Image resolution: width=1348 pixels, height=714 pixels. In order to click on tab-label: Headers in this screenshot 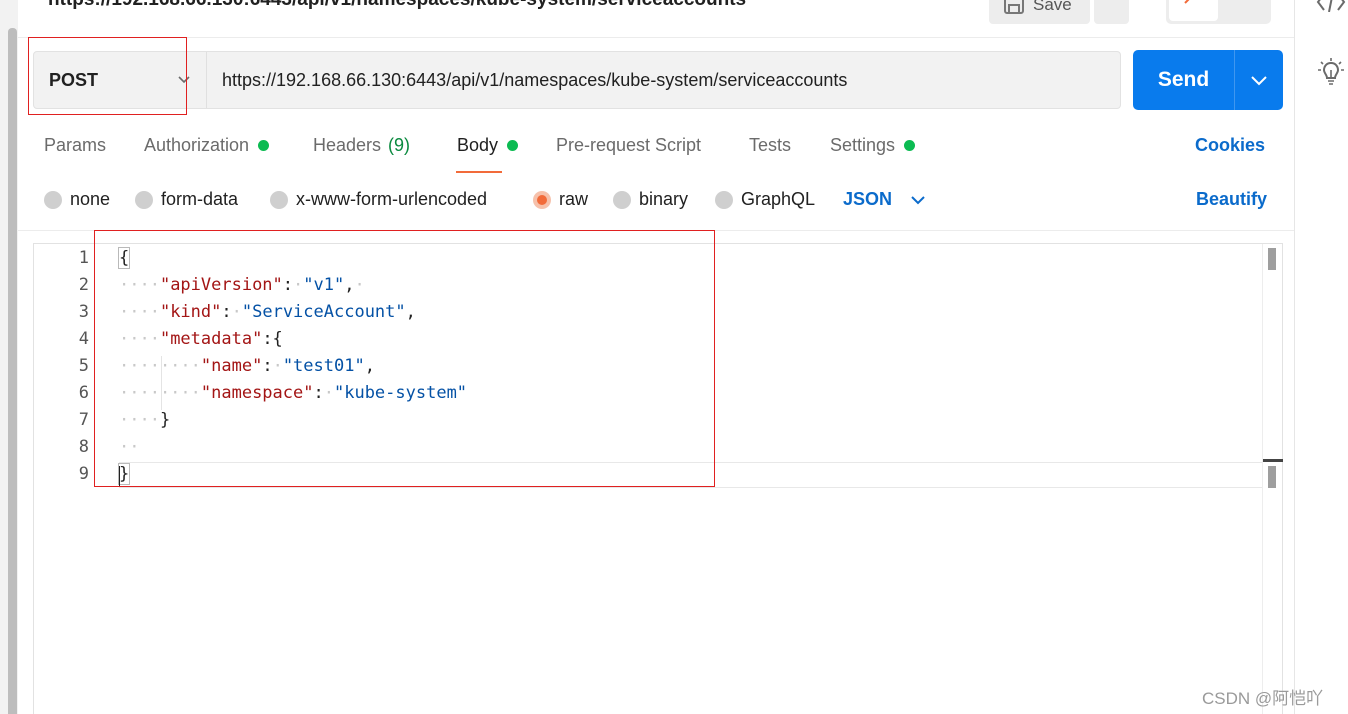, I will do `click(347, 145)`.